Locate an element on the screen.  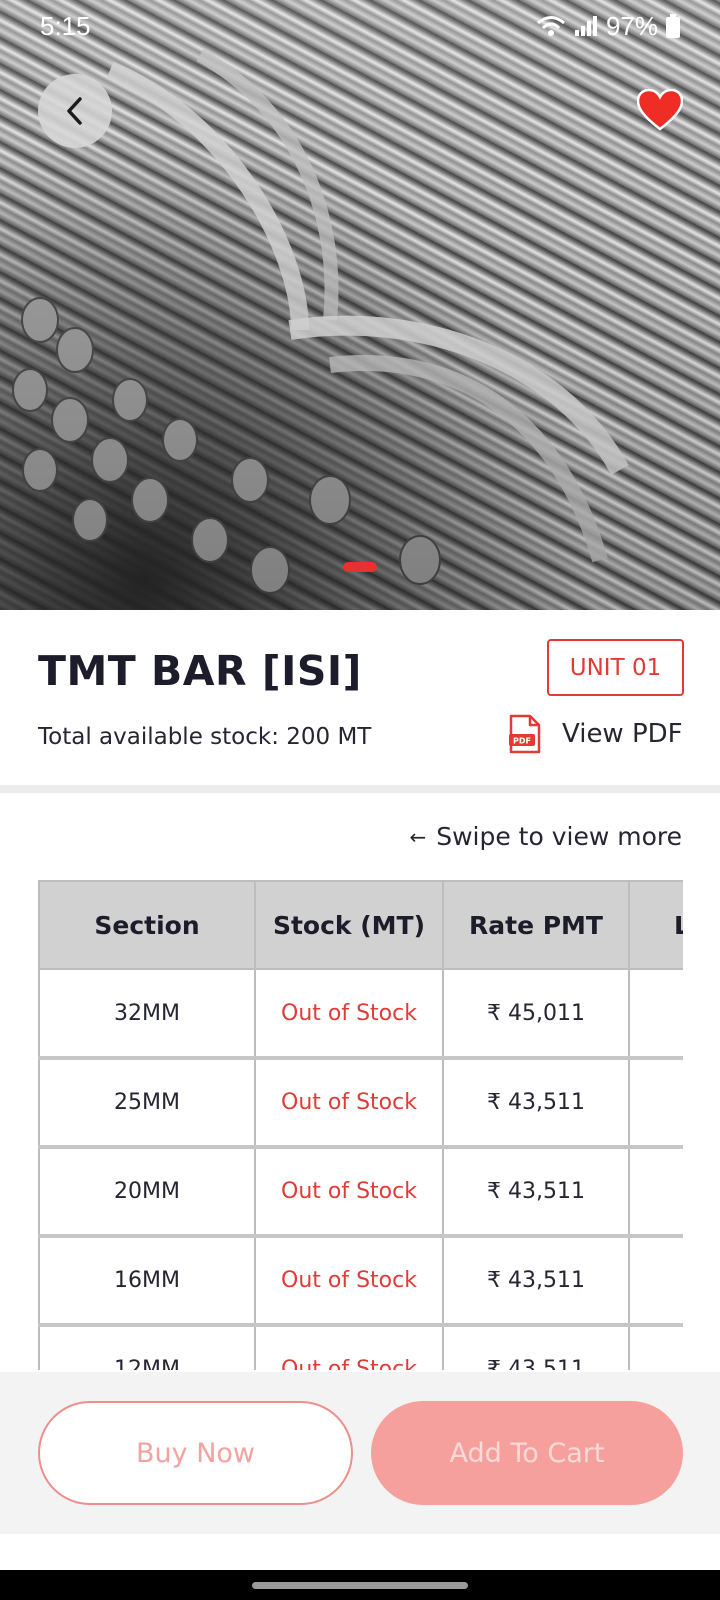
unit-badge: UNIT 01 is located at coordinates (615, 667).